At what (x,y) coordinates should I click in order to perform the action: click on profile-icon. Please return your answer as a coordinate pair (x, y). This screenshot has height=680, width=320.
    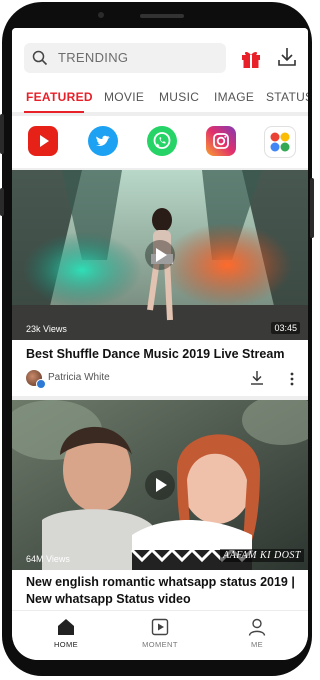
    Looking at the image, I should click on (257, 627).